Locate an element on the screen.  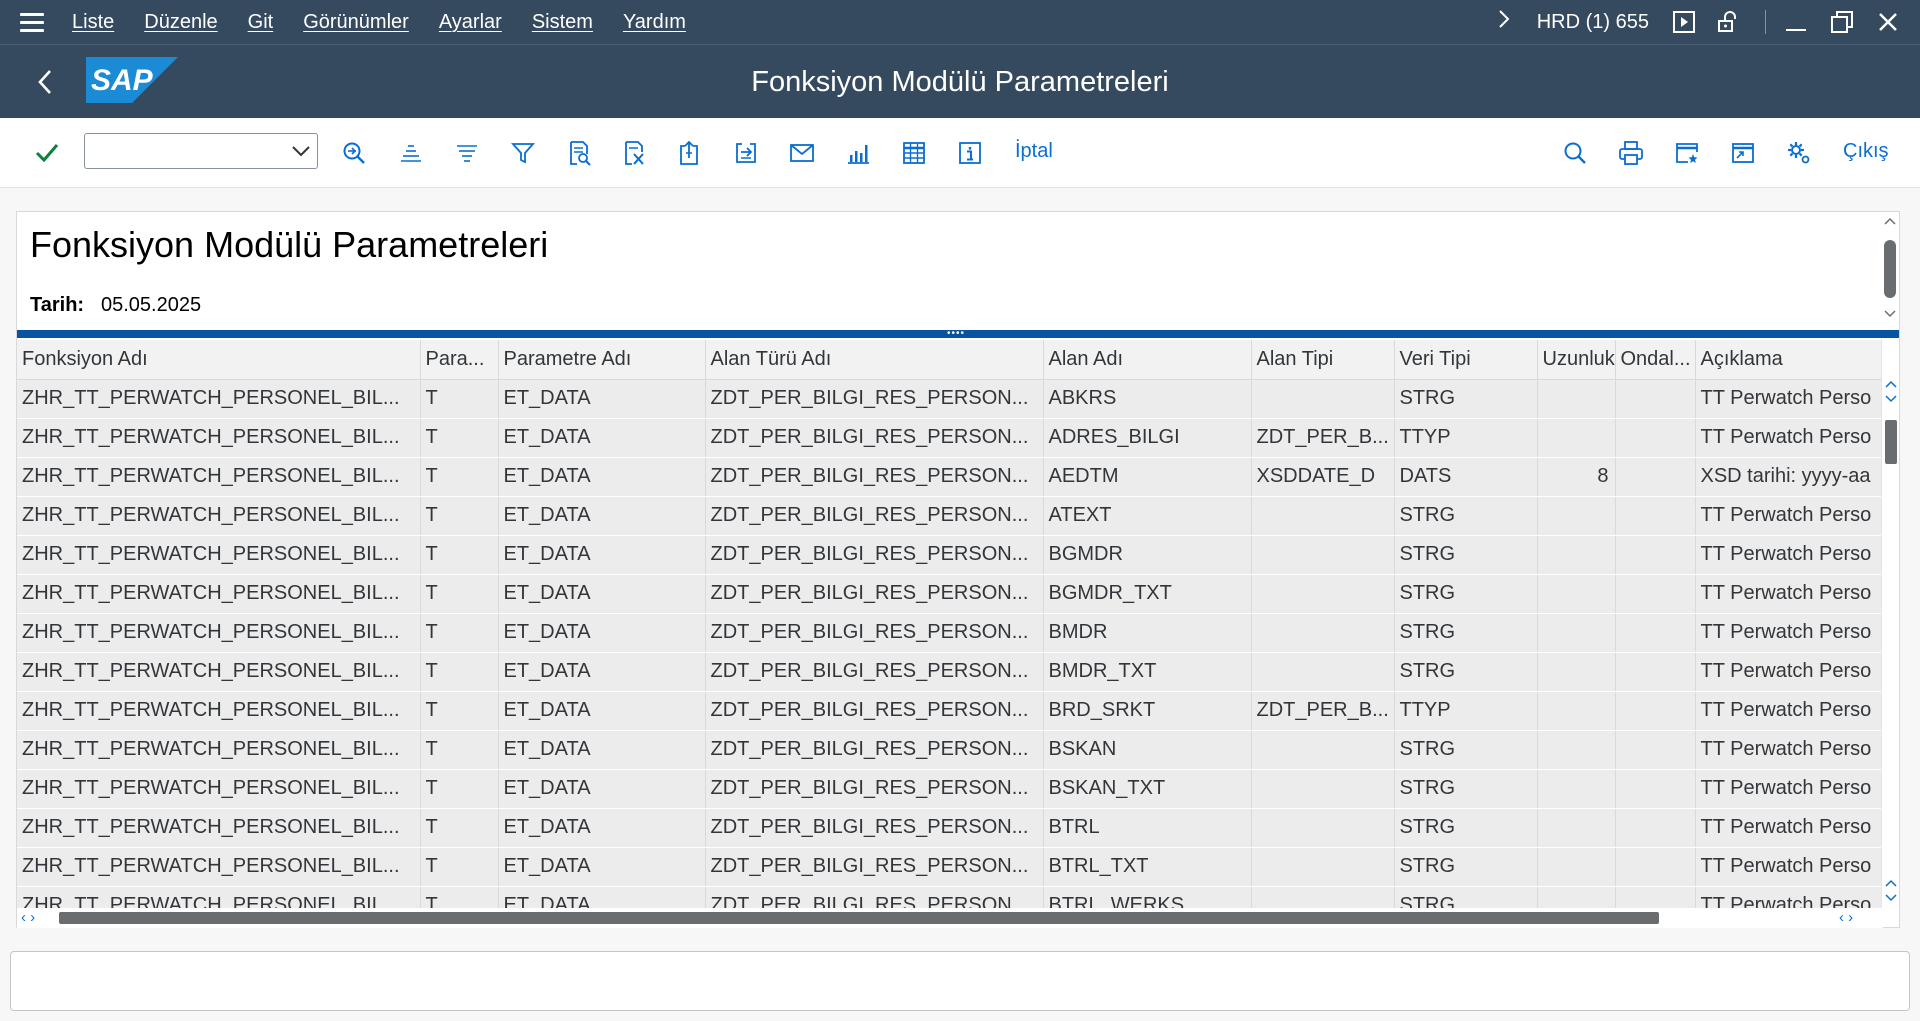
command-field is located at coordinates (201, 151).